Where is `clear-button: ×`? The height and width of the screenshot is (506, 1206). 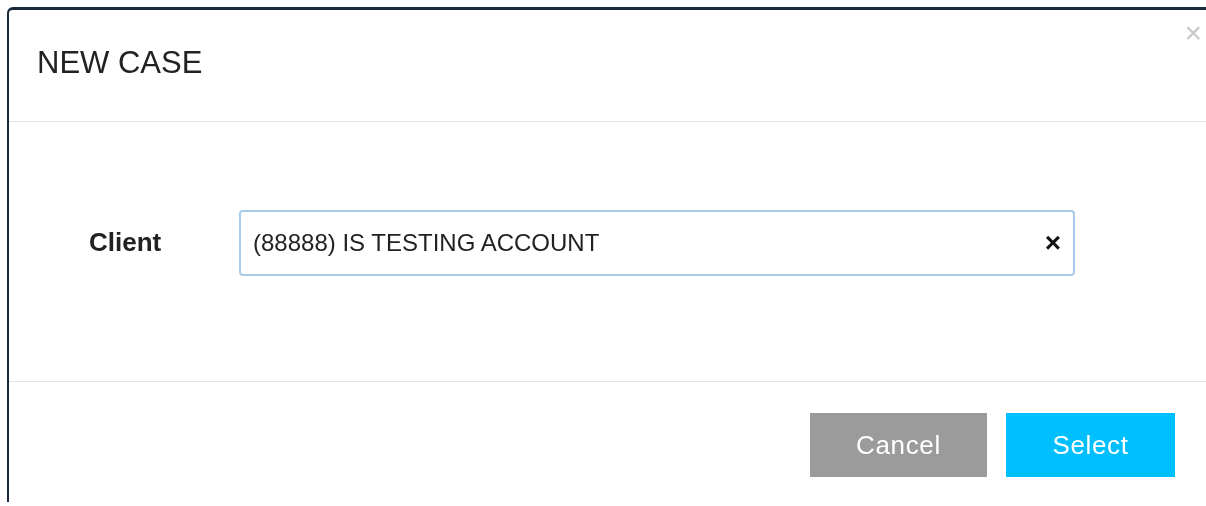
clear-button: × is located at coordinates (1052, 242).